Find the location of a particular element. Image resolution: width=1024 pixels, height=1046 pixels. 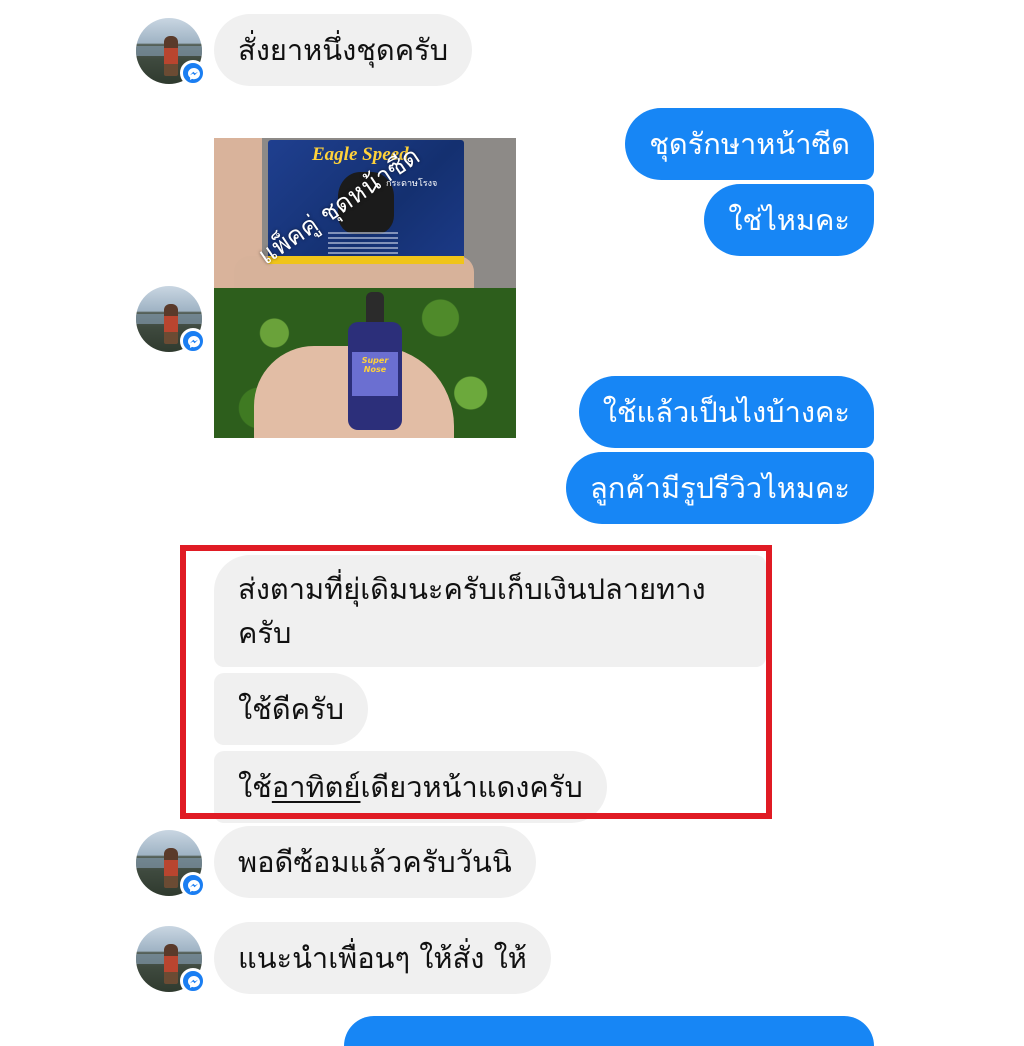

incoming-message: แนะนำเพื่อนๆ ให้สั่ง ให้ is located at coordinates (382, 958).